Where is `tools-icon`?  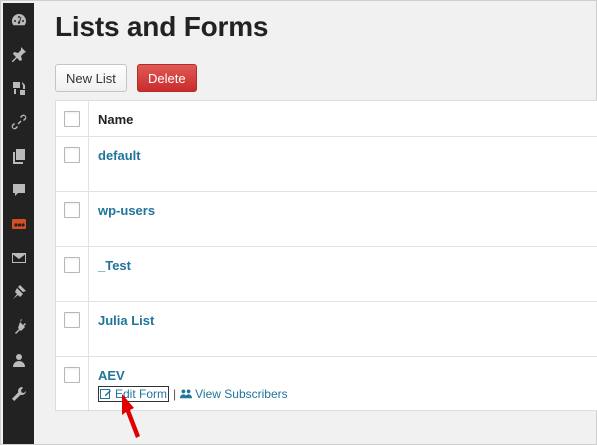
tools-icon is located at coordinates (18, 394).